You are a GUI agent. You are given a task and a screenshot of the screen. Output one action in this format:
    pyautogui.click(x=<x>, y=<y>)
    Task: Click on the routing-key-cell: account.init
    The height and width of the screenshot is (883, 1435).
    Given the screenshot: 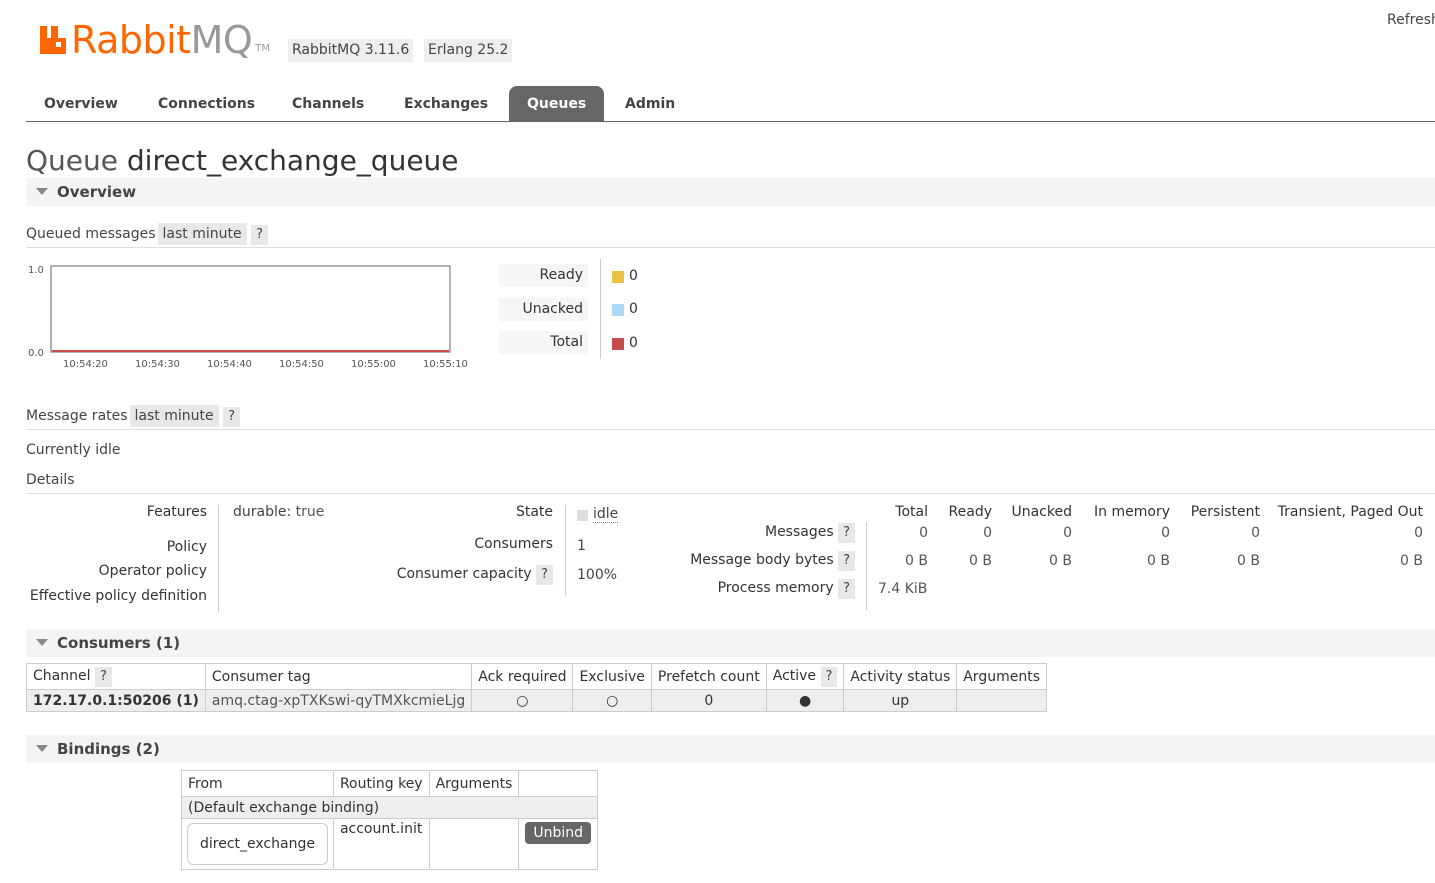 What is the action you would take?
    pyautogui.click(x=381, y=844)
    